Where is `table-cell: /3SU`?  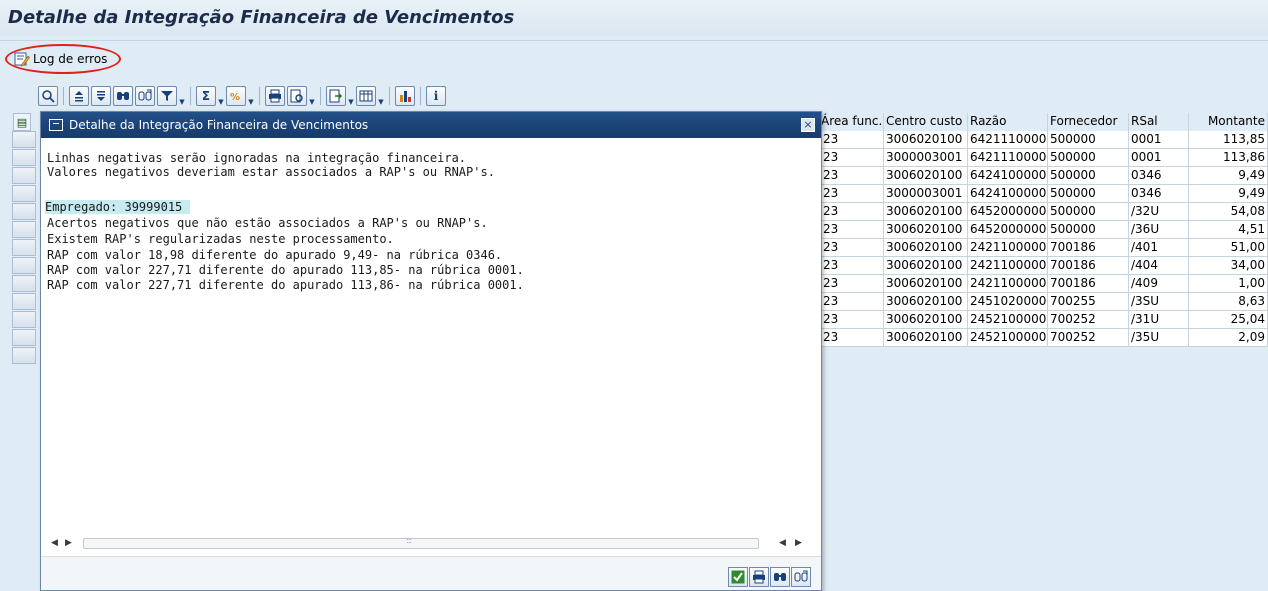
table-cell: /3SU is located at coordinates (1159, 302).